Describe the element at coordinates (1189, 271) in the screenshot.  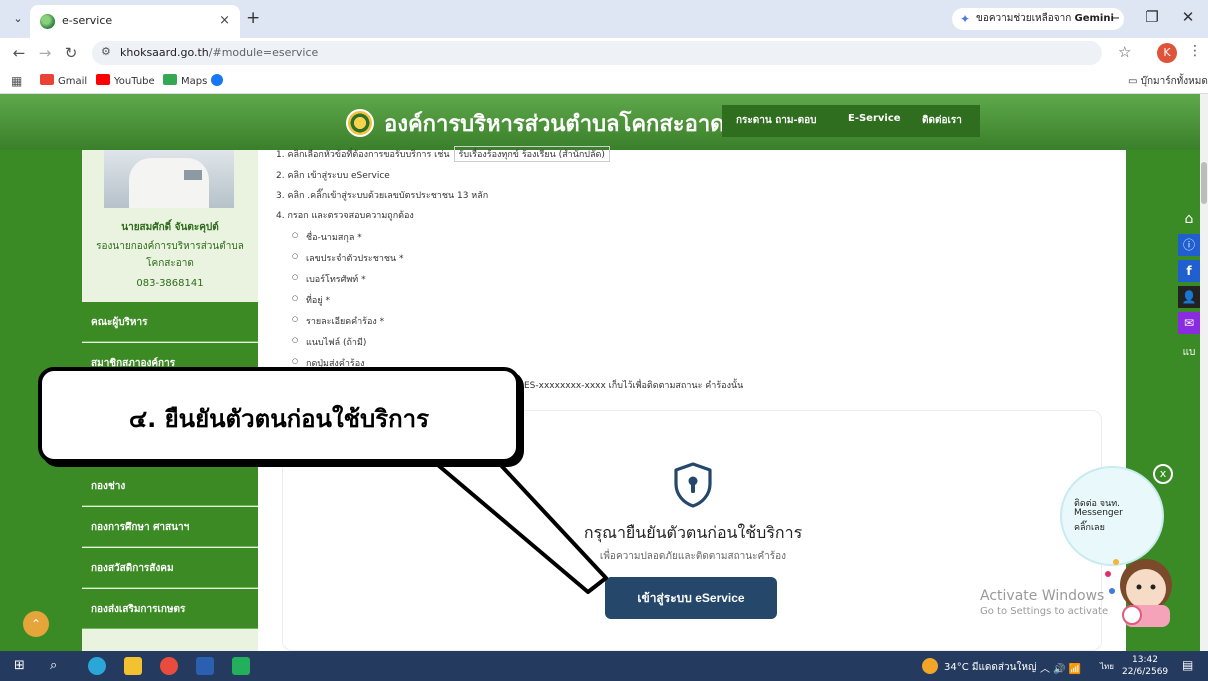
I see `facebook-icon: f` at that location.